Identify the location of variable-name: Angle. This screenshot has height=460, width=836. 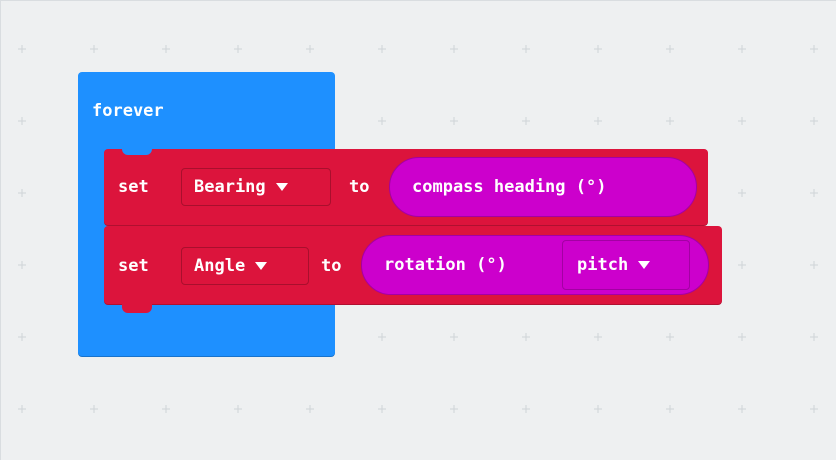
(220, 265).